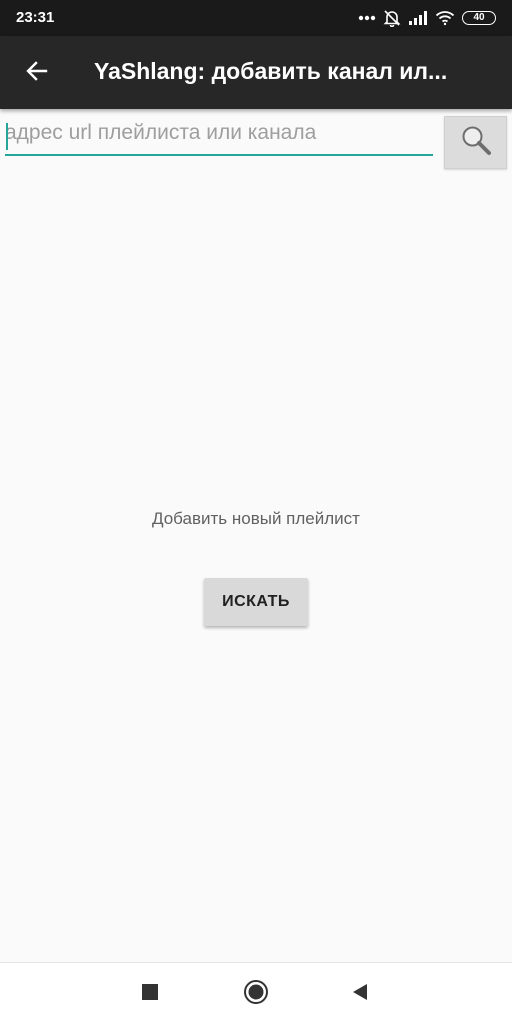 This screenshot has height=1025, width=512. I want to click on system-back-button, so click(360, 994).